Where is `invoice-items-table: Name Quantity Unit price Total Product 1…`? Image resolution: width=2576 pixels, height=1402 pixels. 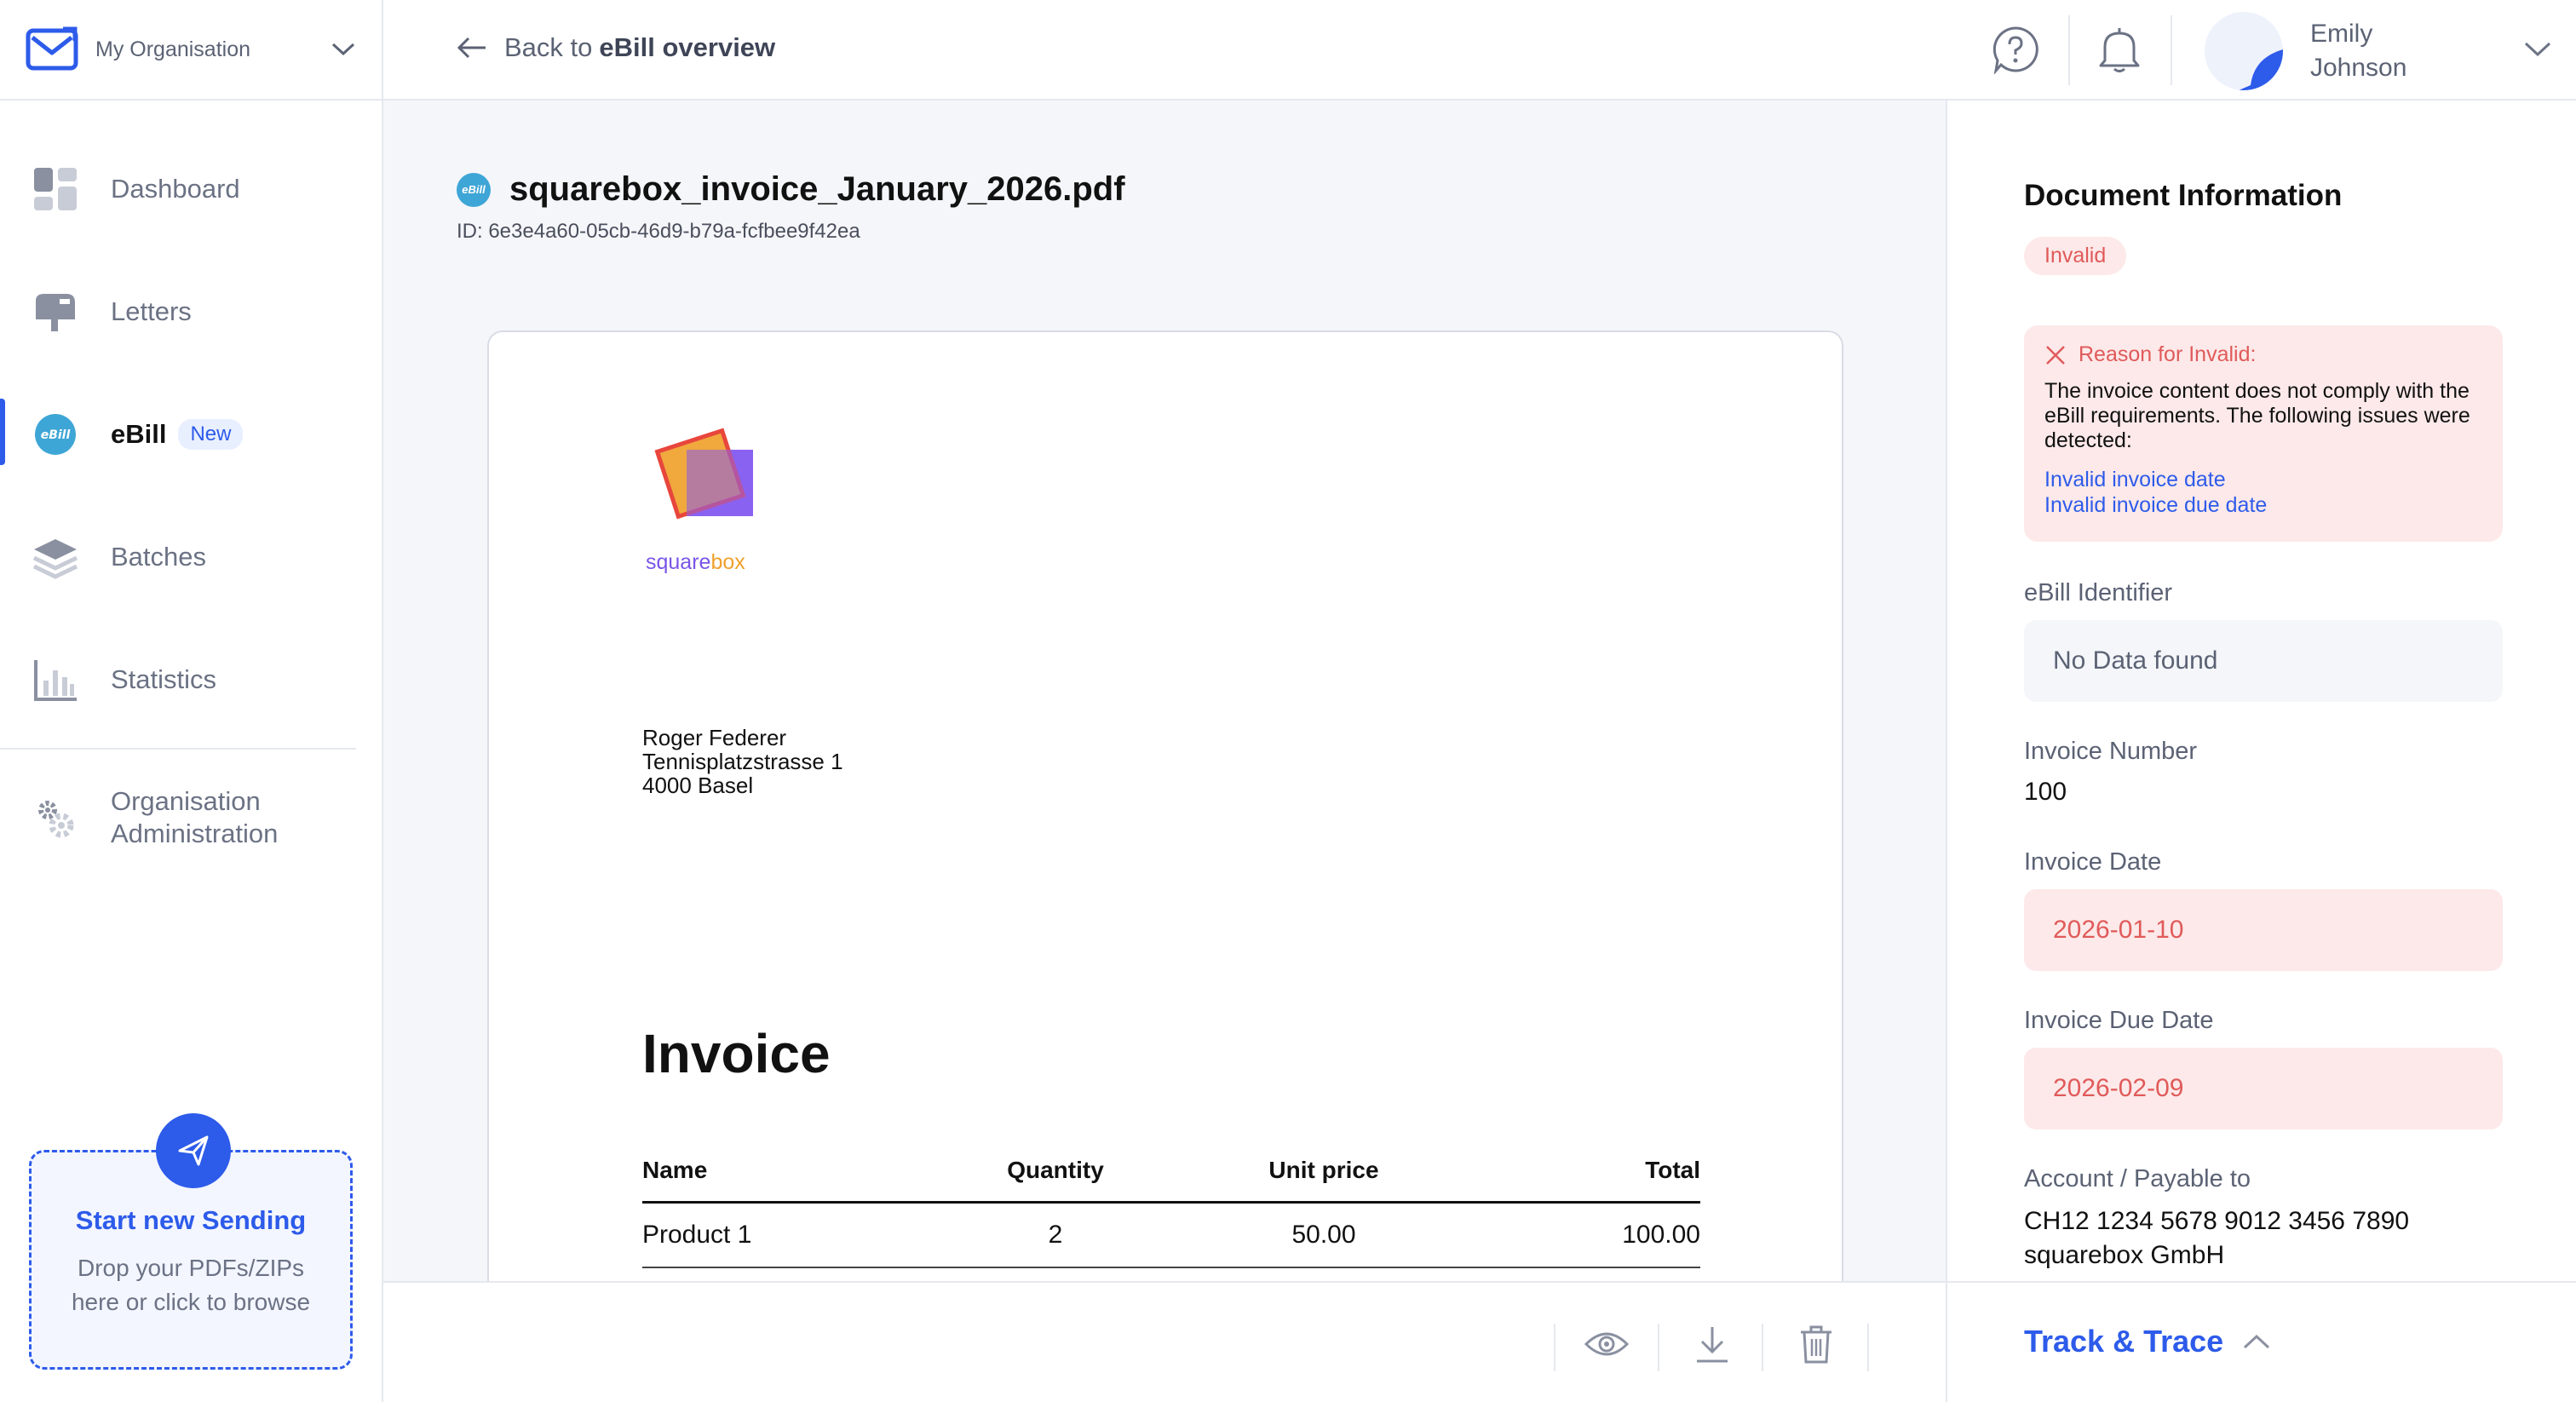 invoice-items-table: Name Quantity Unit price Total Product 1… is located at coordinates (1171, 1208).